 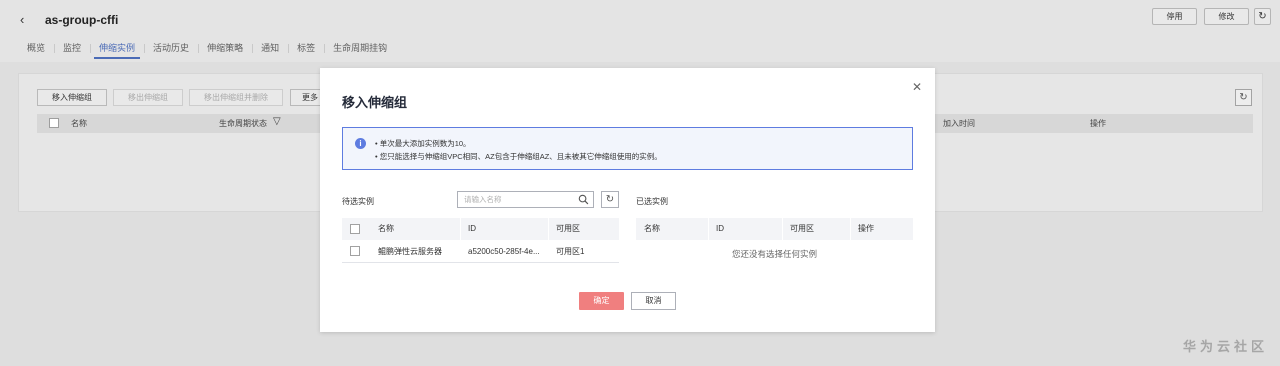 I want to click on watermark: 华为云社区, so click(x=1225, y=346).